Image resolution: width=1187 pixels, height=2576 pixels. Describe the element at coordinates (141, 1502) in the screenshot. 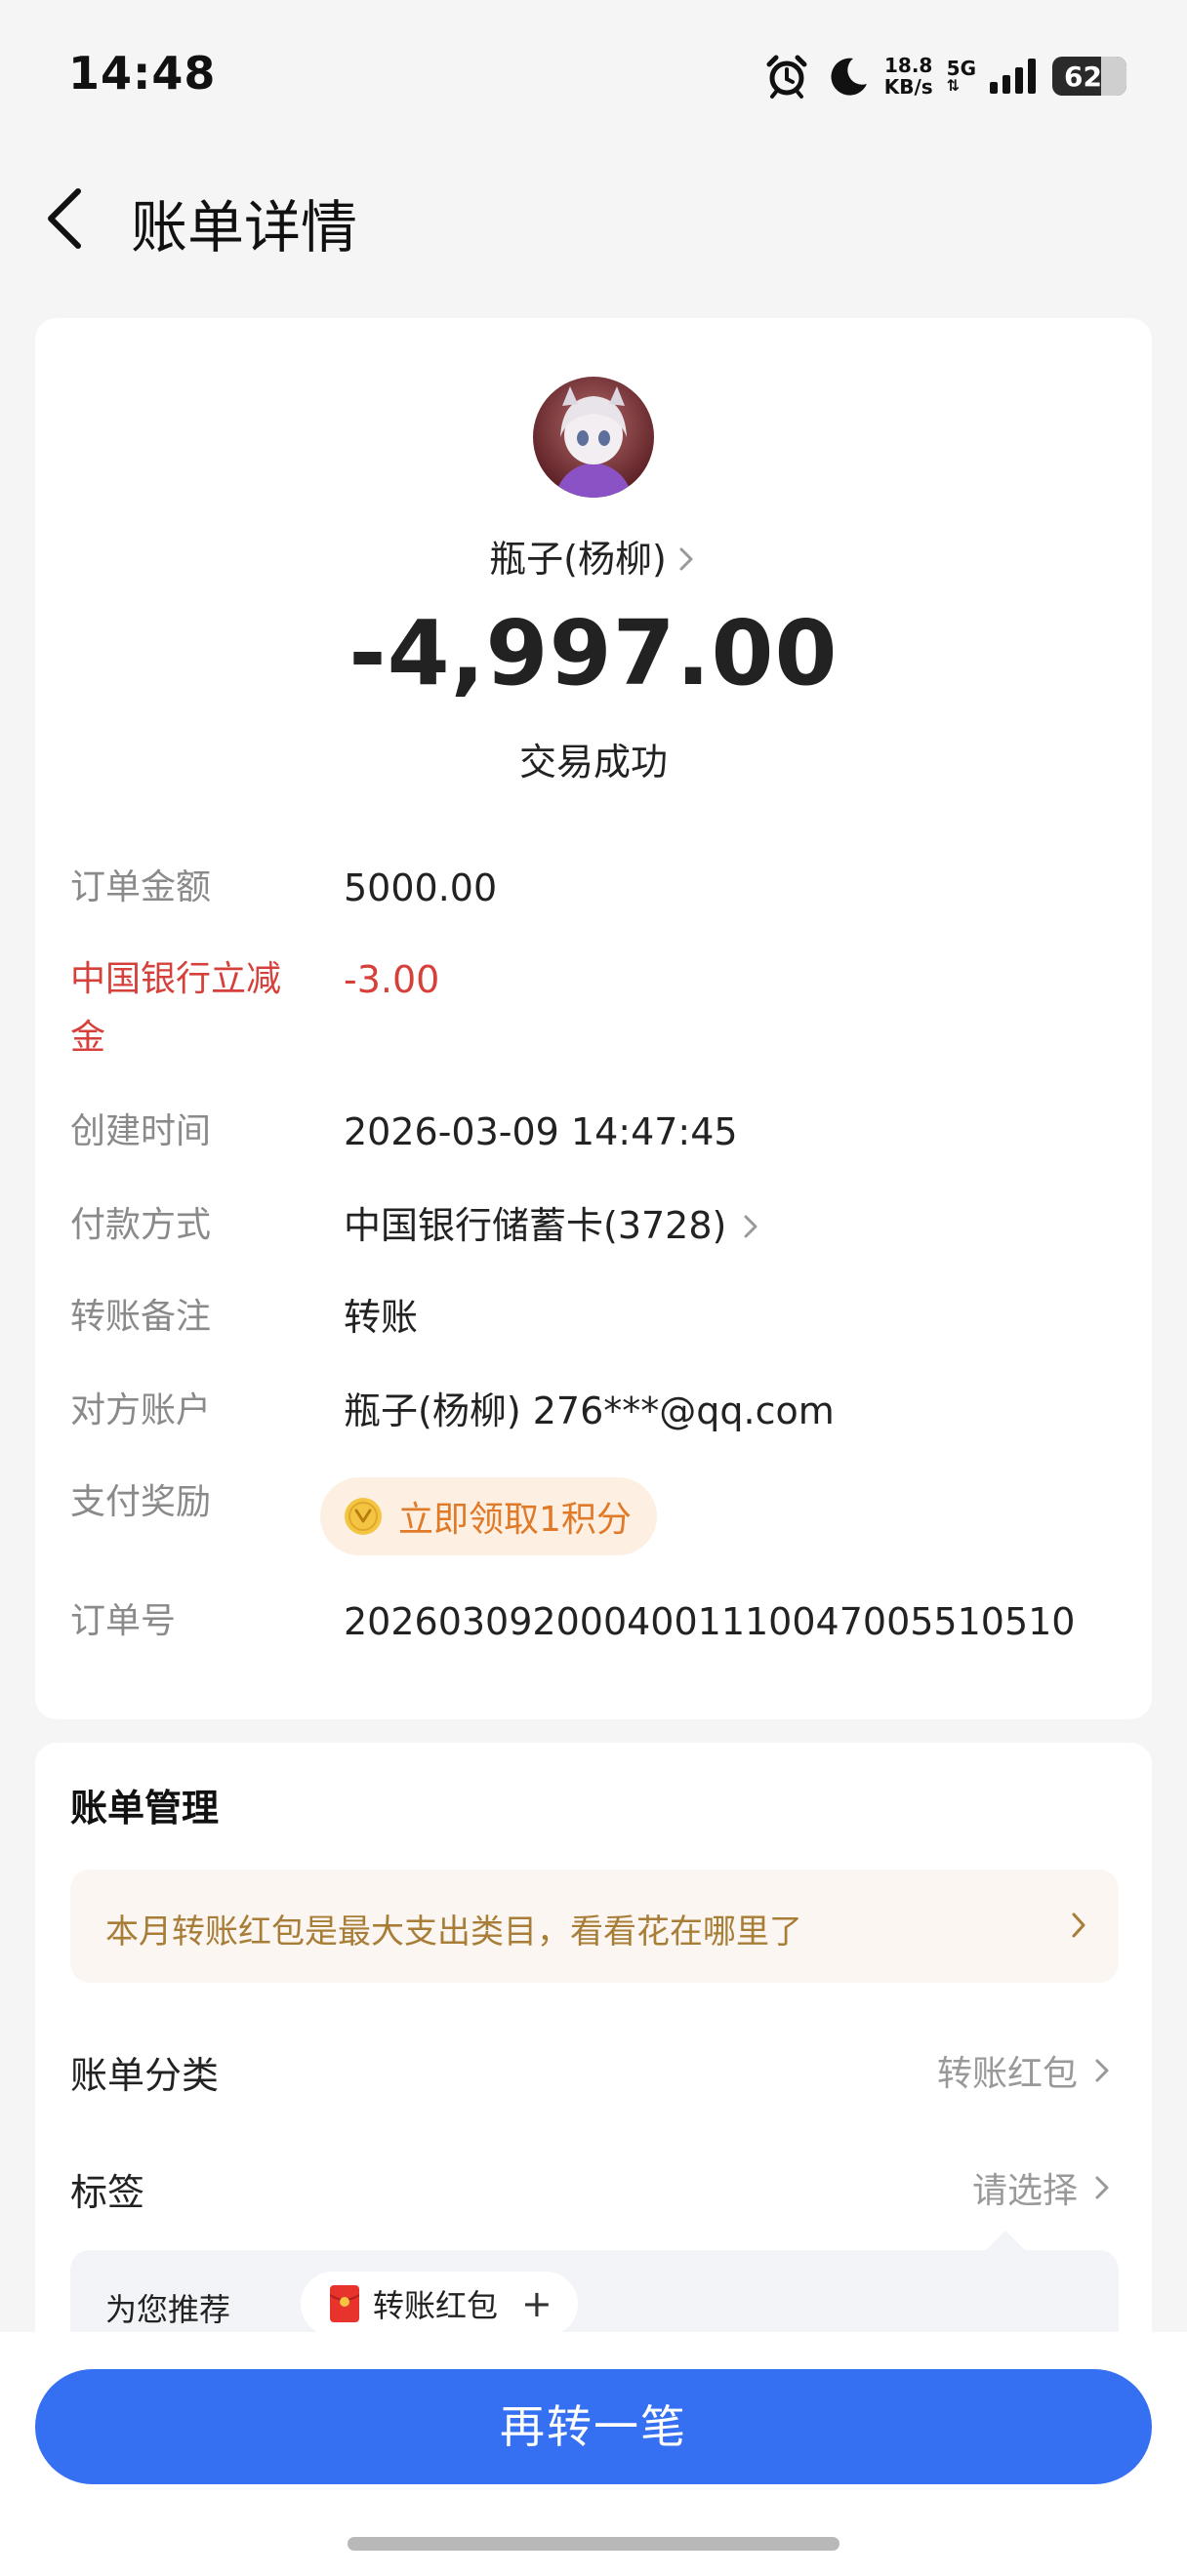

I see `reward-label: 支付奖励` at that location.